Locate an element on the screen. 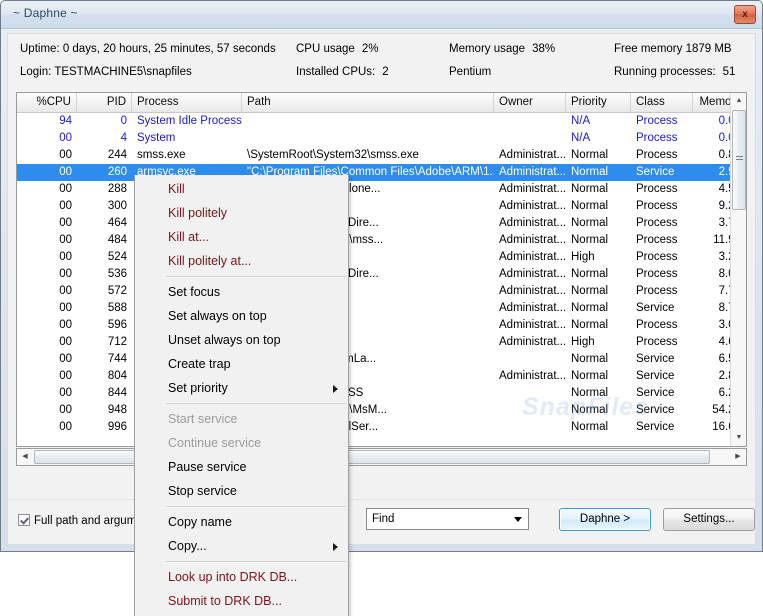  chevron-down-icon is located at coordinates (518, 519).